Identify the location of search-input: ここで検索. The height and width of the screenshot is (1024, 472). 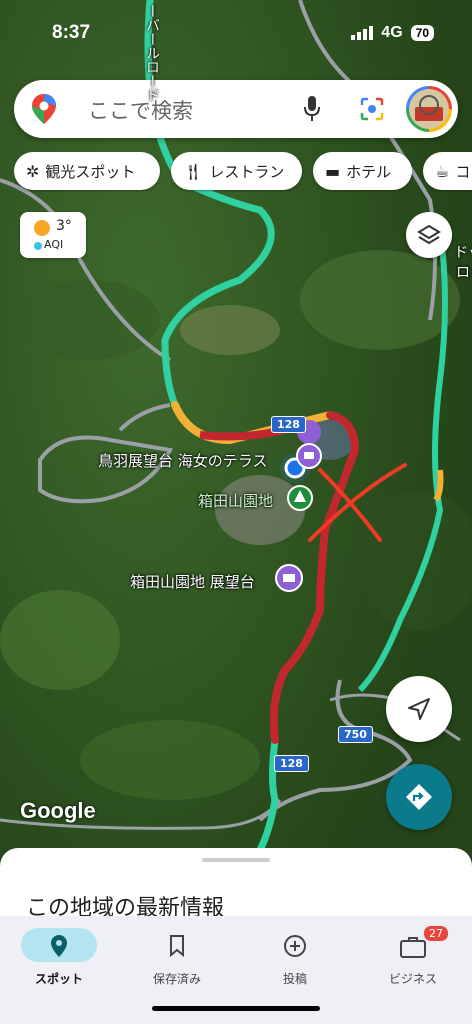
(140, 110).